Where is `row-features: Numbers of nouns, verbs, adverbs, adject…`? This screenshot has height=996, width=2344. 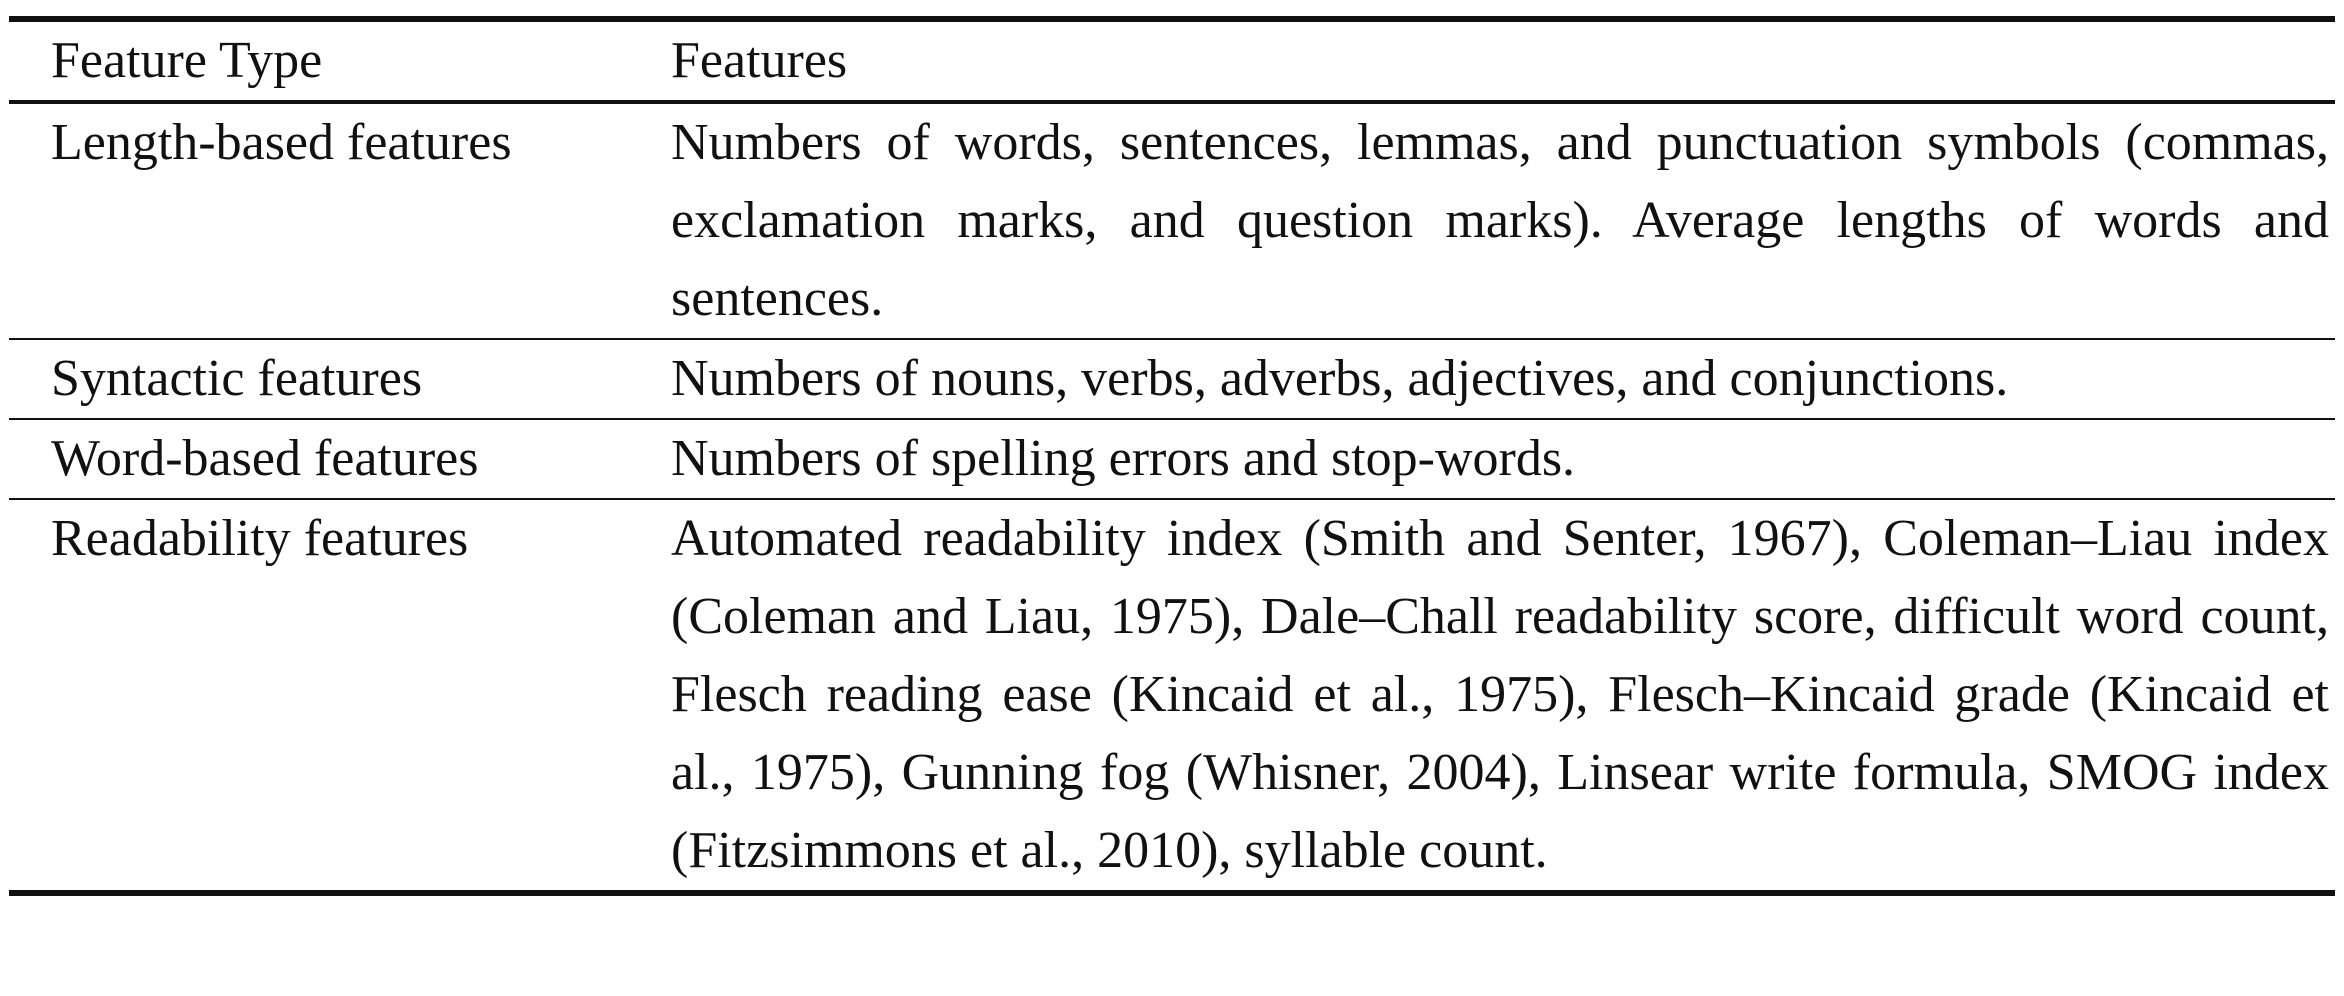
row-features: Numbers of nouns, verbs, adverbs, adject… is located at coordinates (1340, 378).